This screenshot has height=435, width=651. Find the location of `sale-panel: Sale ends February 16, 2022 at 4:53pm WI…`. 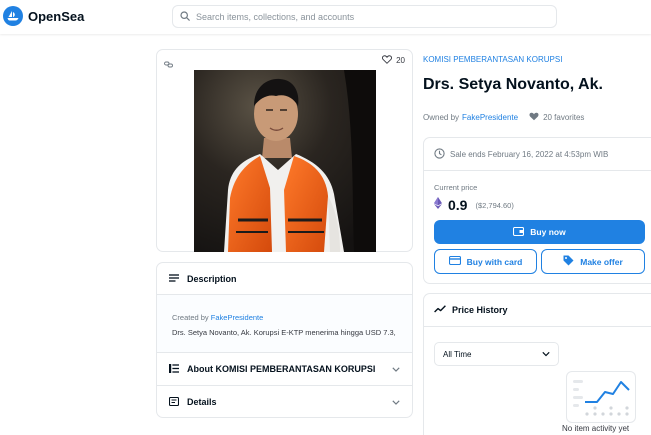

sale-panel: Sale ends February 16, 2022 at 4:53pm WI… is located at coordinates (537, 210).